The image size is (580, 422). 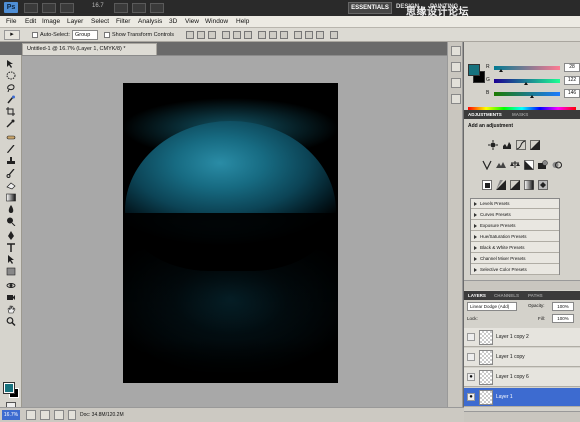 What do you see at coordinates (262, 35) in the screenshot?
I see `distribute-top-icon` at bounding box center [262, 35].